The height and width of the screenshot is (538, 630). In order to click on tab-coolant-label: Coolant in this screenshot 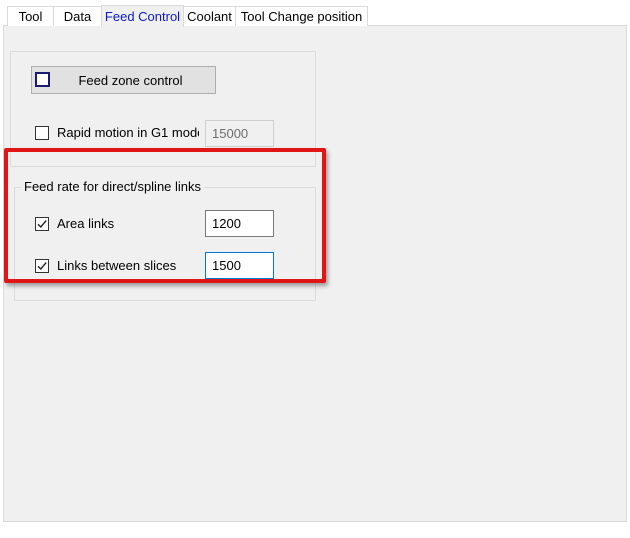, I will do `click(209, 16)`.